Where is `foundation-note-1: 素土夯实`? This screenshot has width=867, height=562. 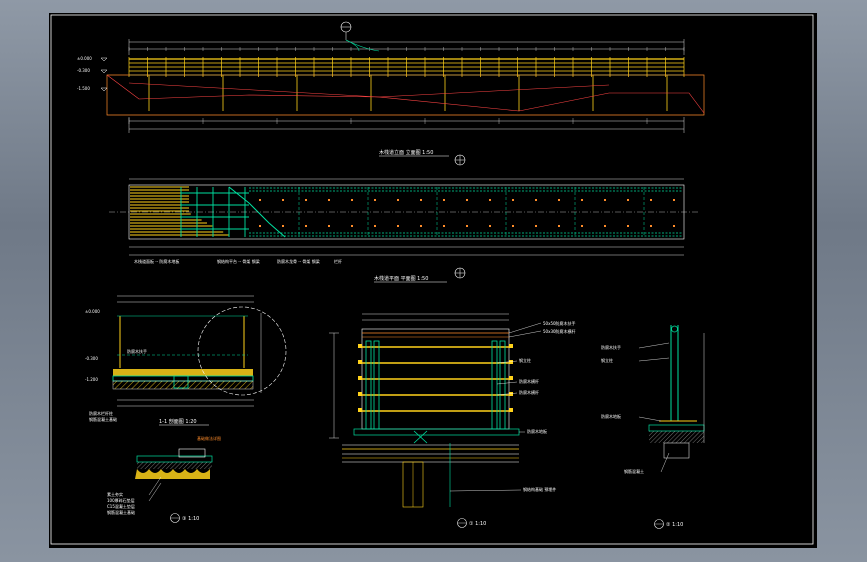
foundation-note-1: 素土夯实 is located at coordinates (115, 494).